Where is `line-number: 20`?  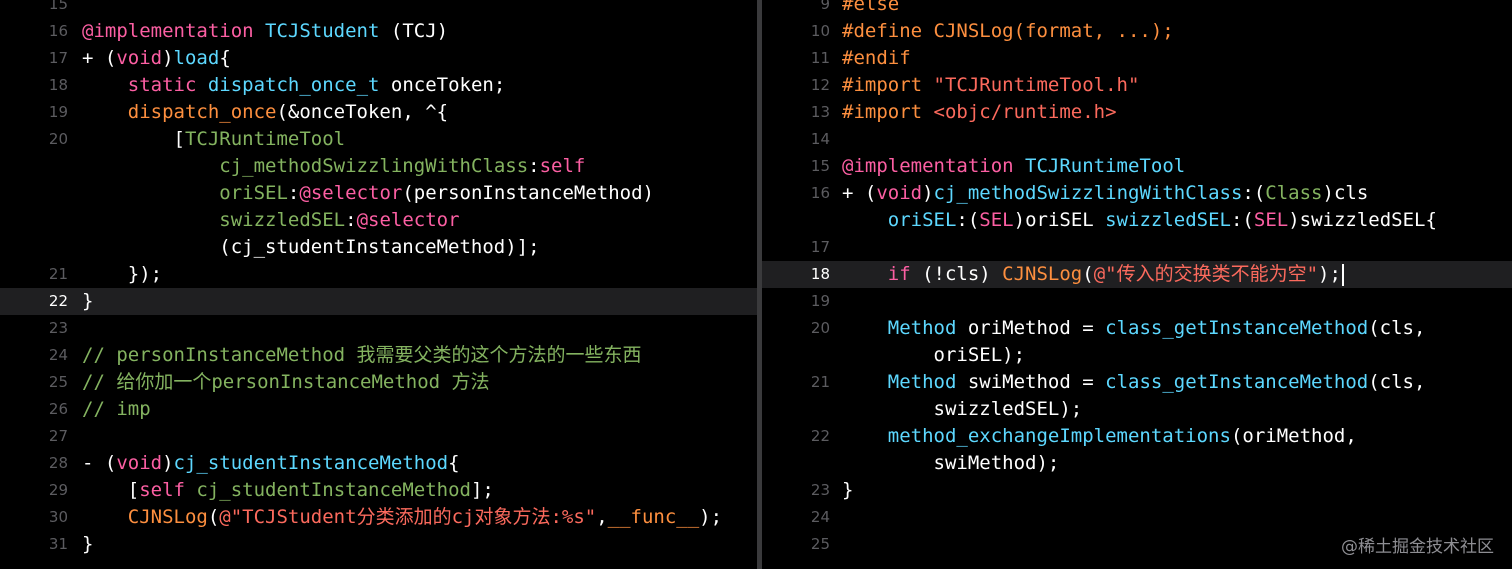 line-number: 20 is located at coordinates (820, 328).